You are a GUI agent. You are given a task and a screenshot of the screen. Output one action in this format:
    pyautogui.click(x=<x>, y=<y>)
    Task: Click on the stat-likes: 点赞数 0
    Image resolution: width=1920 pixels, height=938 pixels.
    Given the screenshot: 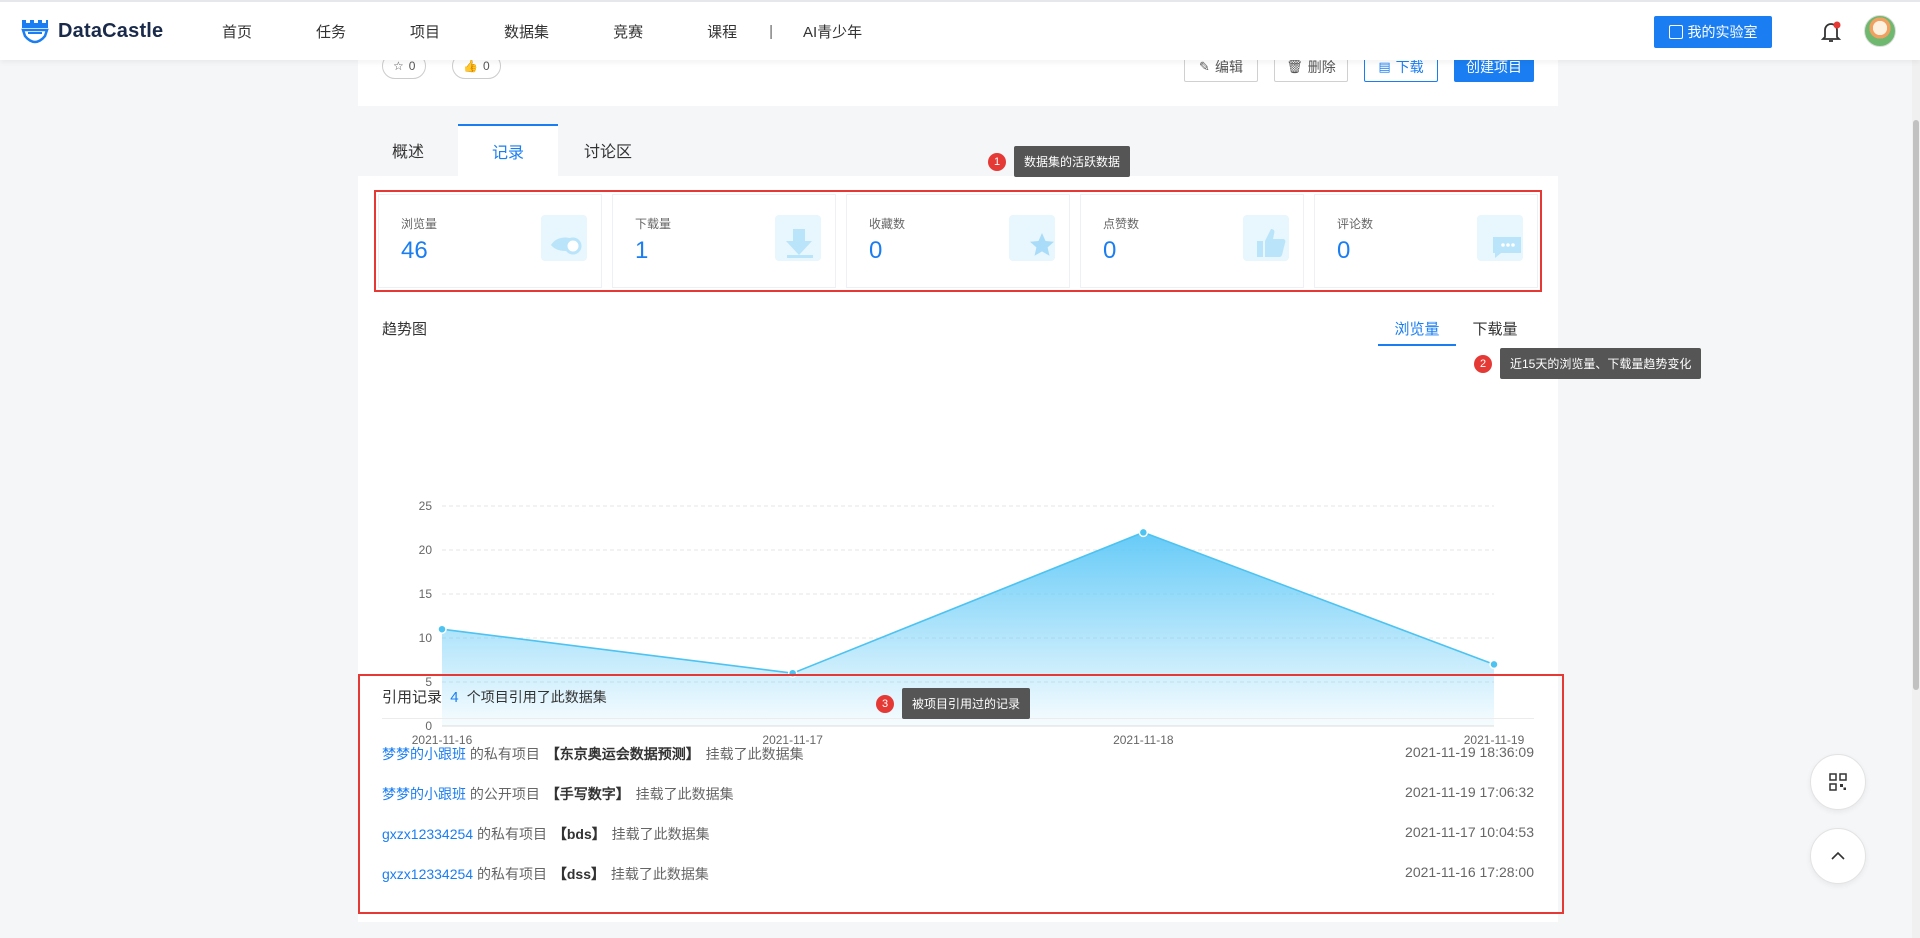 What is the action you would take?
    pyautogui.click(x=1192, y=241)
    